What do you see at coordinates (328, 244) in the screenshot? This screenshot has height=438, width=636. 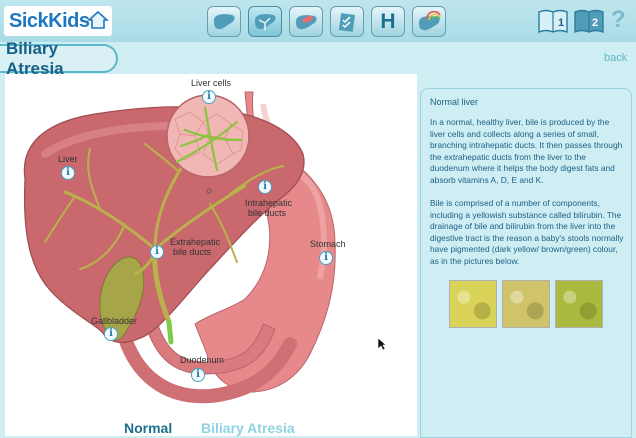 I see `label-stomach: Stomach` at bounding box center [328, 244].